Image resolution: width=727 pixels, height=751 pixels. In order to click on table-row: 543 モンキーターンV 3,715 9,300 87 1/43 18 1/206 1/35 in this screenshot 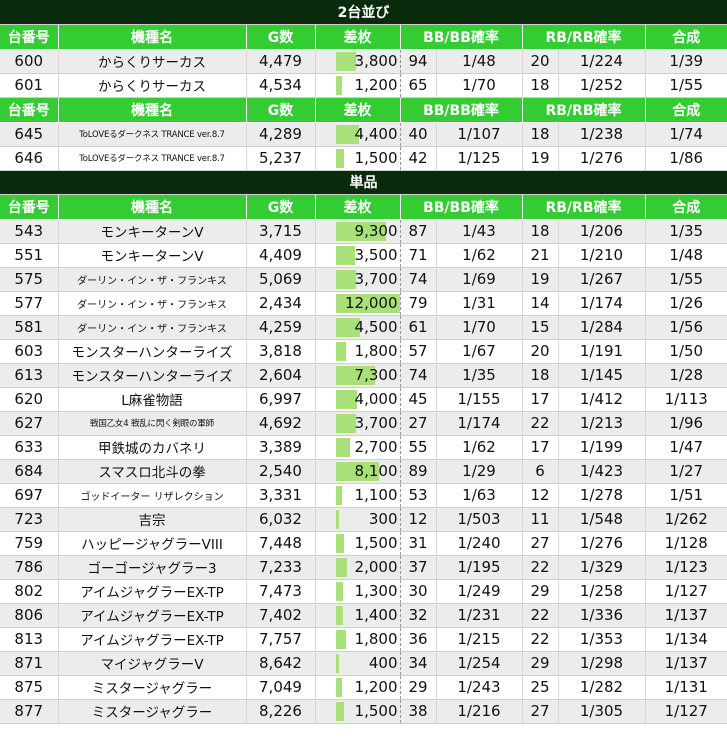, I will do `click(363, 231)`.